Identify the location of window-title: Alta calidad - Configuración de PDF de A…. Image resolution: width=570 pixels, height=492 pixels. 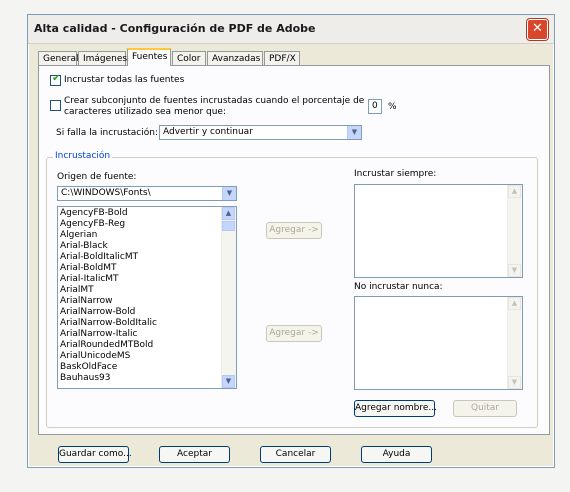
(175, 28).